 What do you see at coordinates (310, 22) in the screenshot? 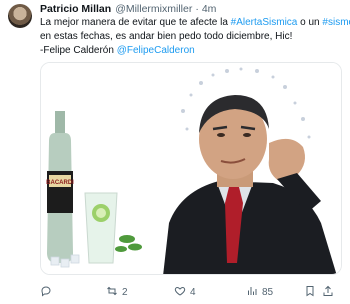
I see `text-segment: o un` at bounding box center [310, 22].